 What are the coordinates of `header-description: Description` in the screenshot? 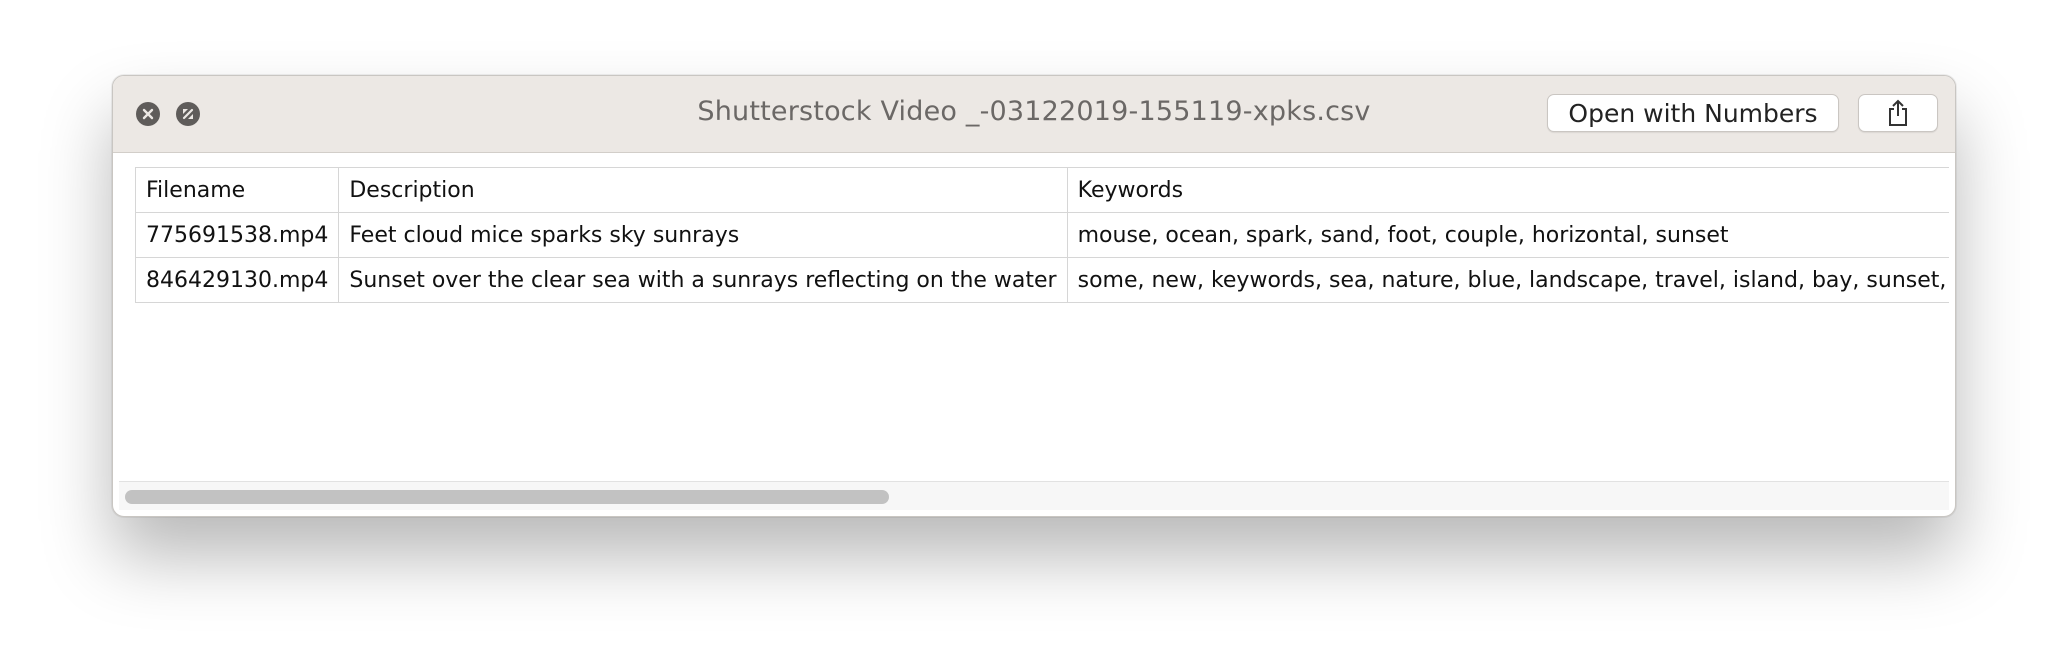 It's located at (703, 190).